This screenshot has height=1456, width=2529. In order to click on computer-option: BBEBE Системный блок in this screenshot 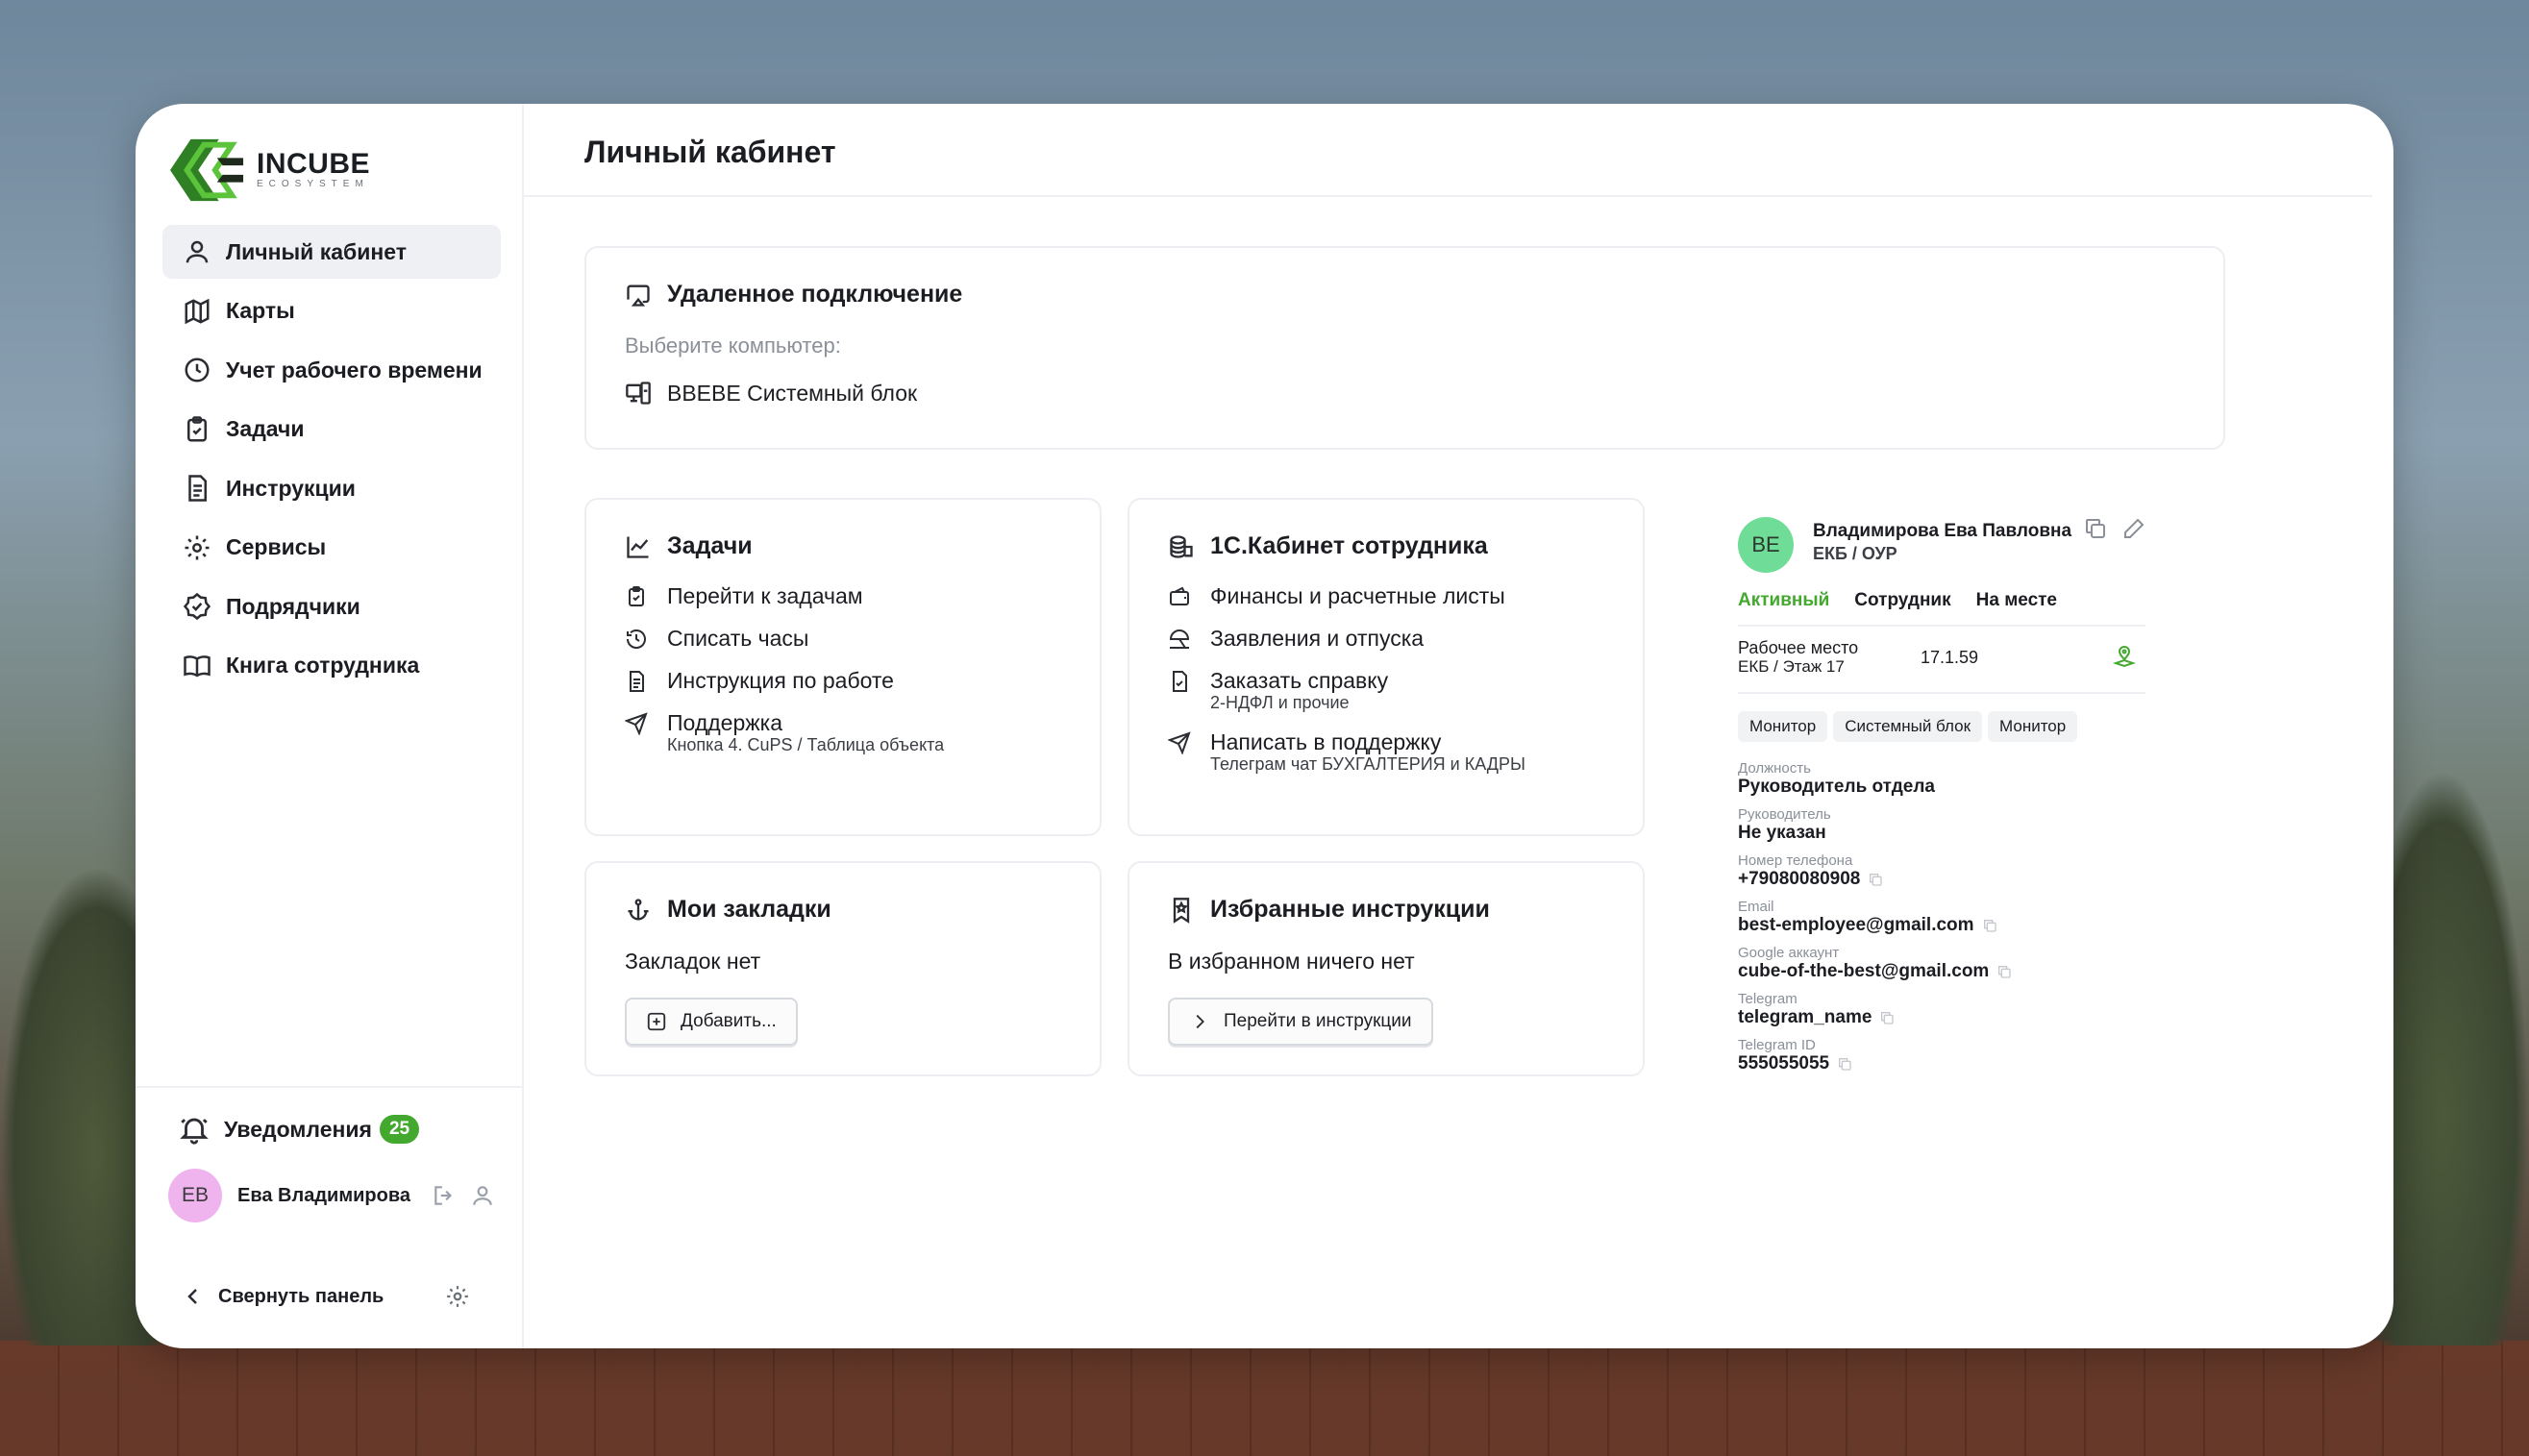, I will do `click(1405, 394)`.